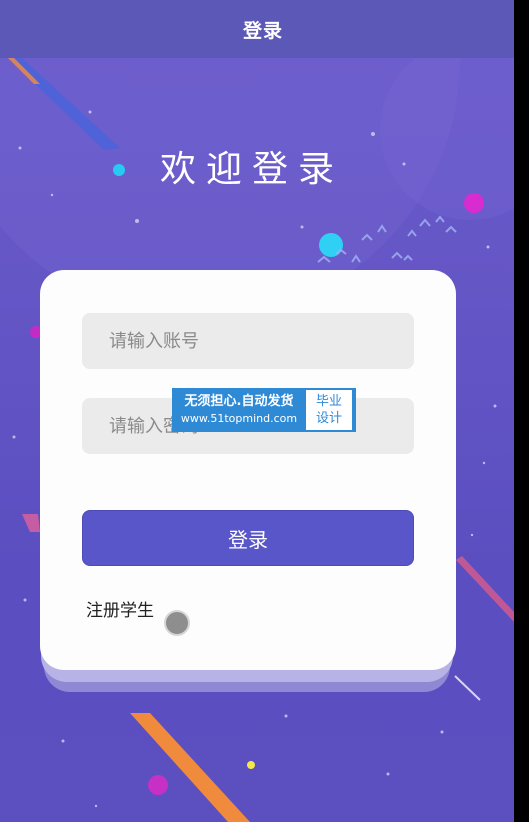 The image size is (529, 822). What do you see at coordinates (190, 767) in the screenshot?
I see `streak-bottom-orange` at bounding box center [190, 767].